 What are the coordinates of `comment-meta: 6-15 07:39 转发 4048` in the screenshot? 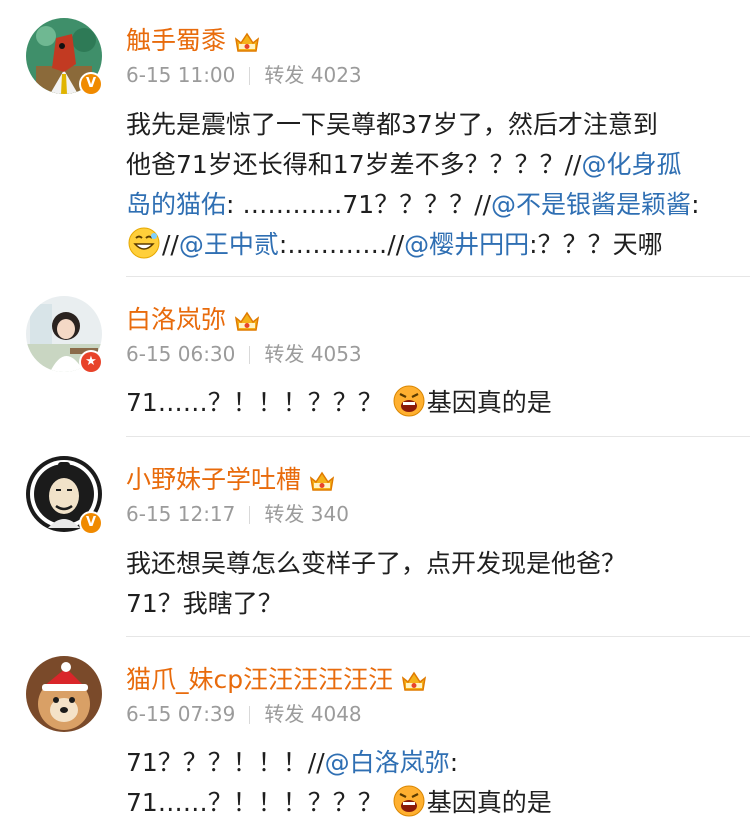 It's located at (244, 714).